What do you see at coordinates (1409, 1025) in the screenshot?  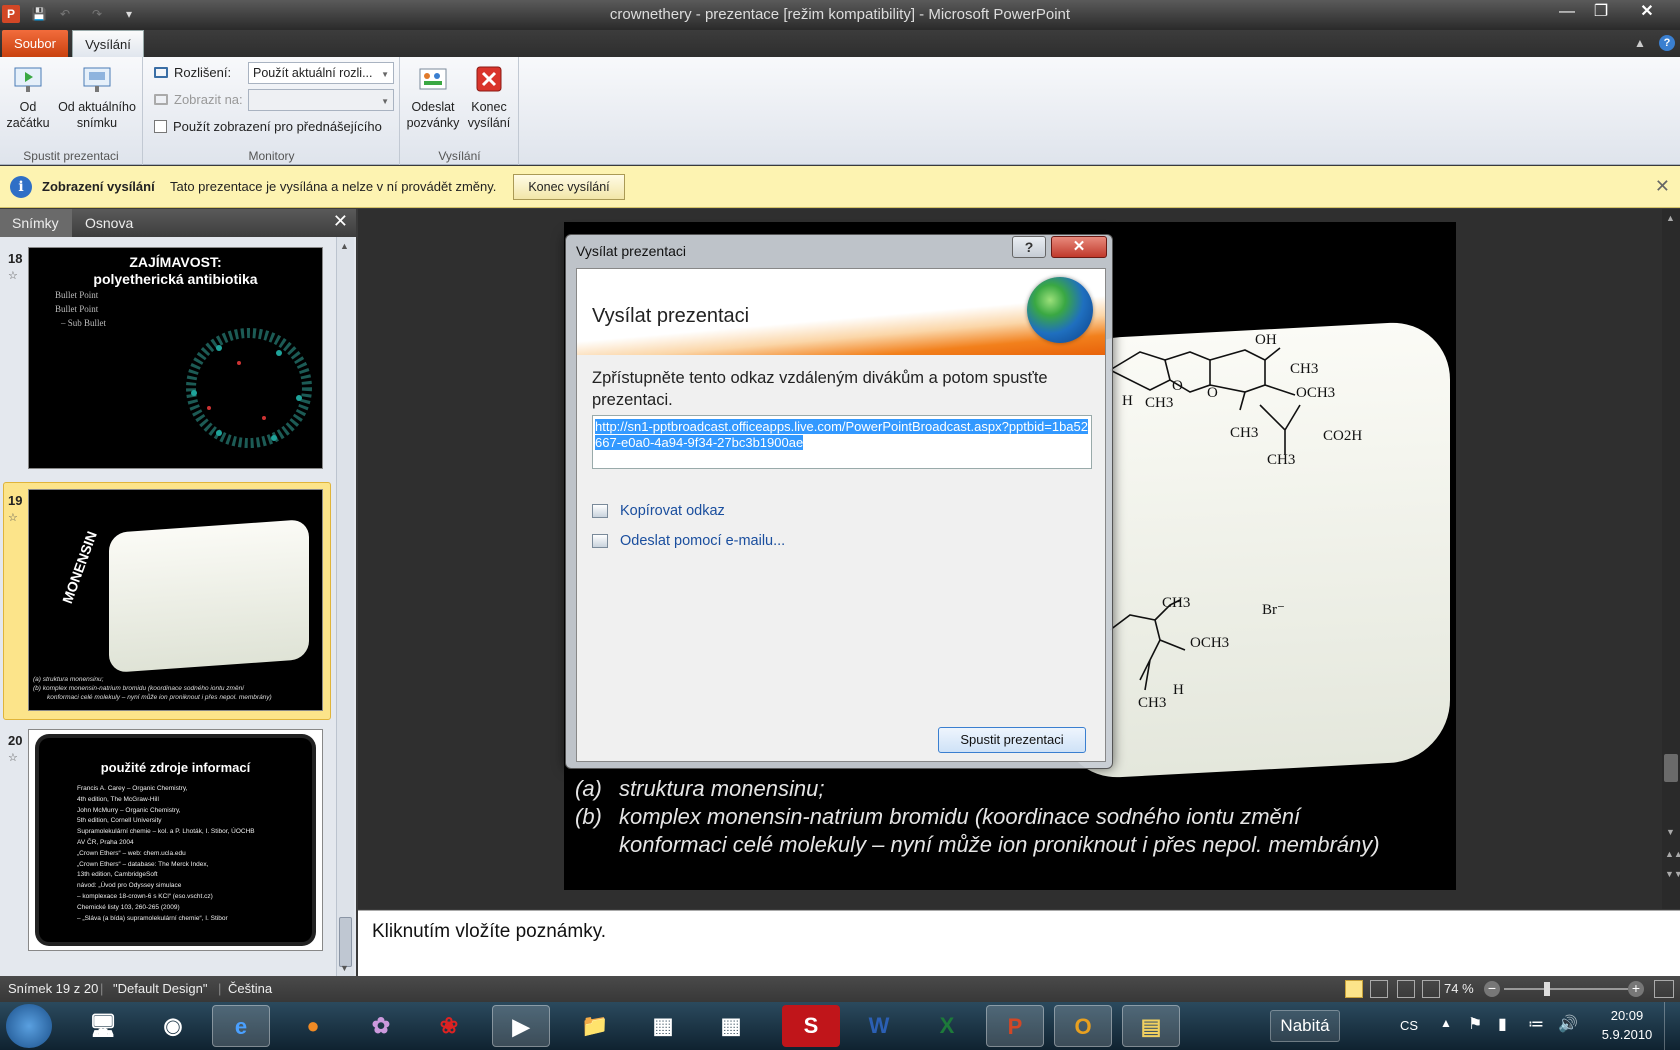 I see `input-language: CS` at bounding box center [1409, 1025].